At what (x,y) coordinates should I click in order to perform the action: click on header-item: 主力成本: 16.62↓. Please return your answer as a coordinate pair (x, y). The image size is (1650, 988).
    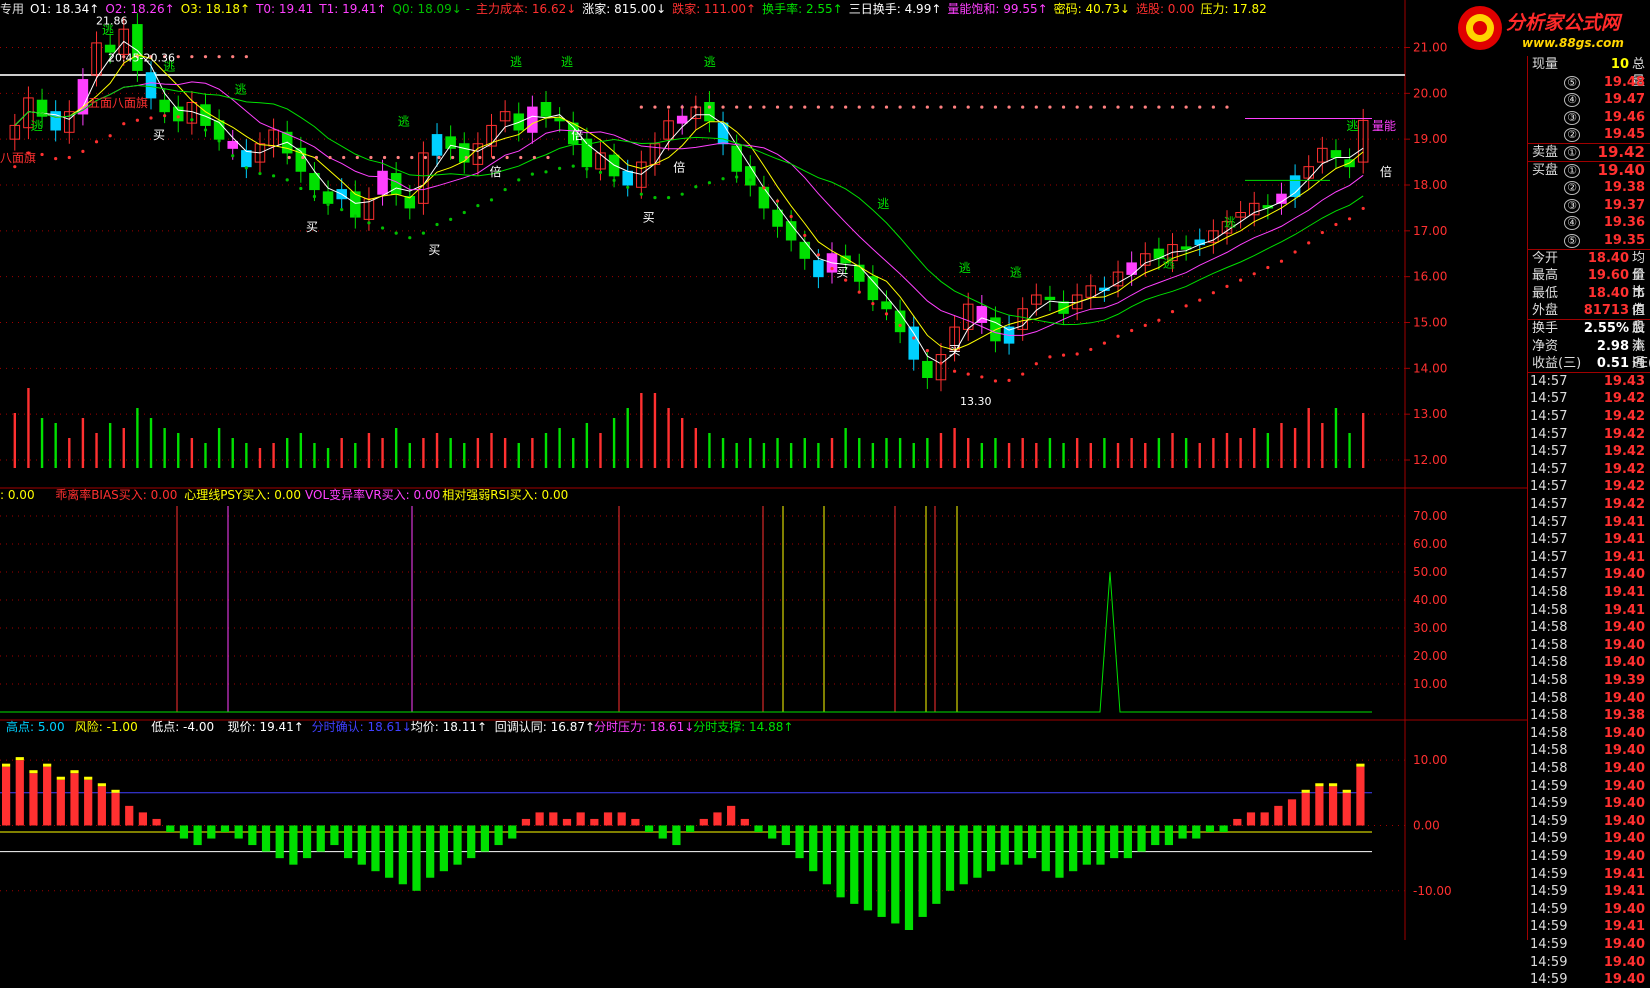
    Looking at the image, I should click on (526, 9).